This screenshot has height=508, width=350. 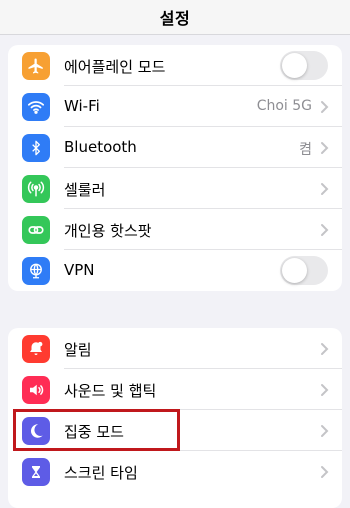 I want to click on vpn-toggle, so click(x=304, y=270).